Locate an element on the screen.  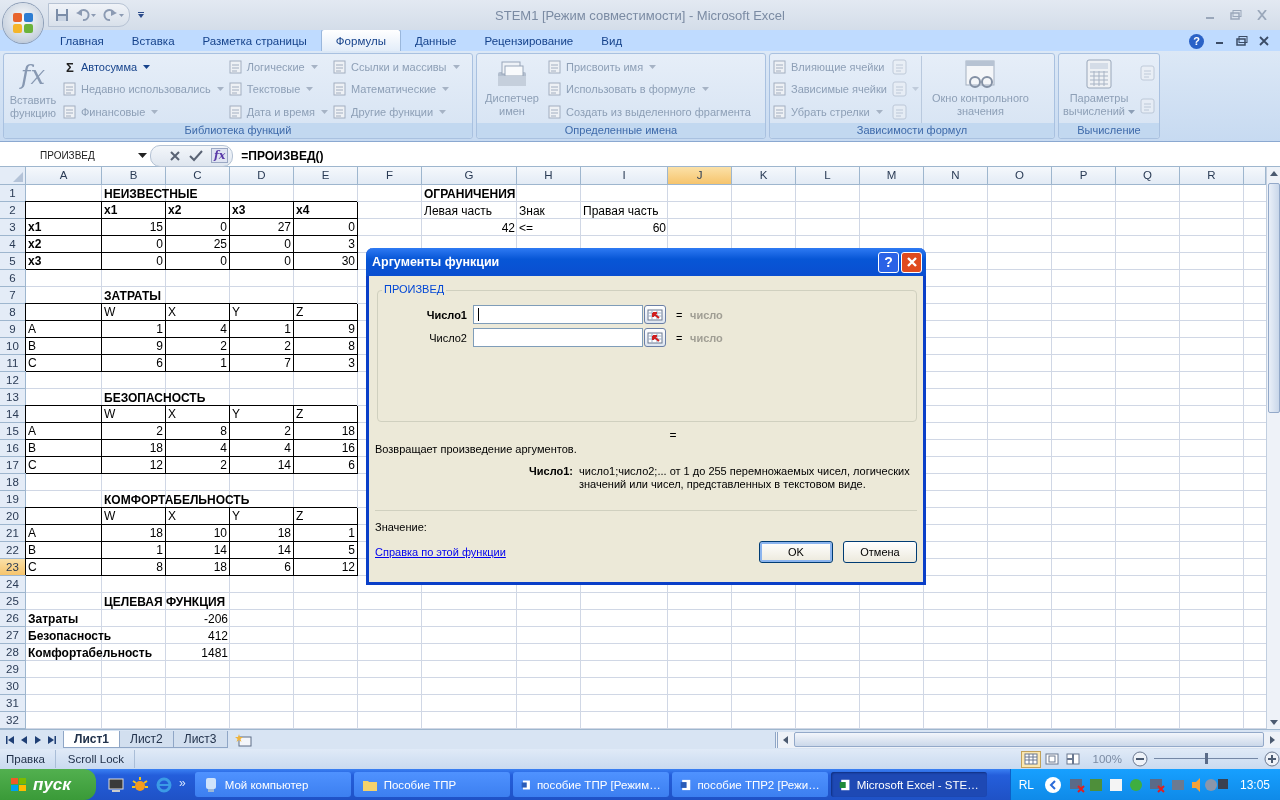
row-header: 18 is located at coordinates (13, 482).